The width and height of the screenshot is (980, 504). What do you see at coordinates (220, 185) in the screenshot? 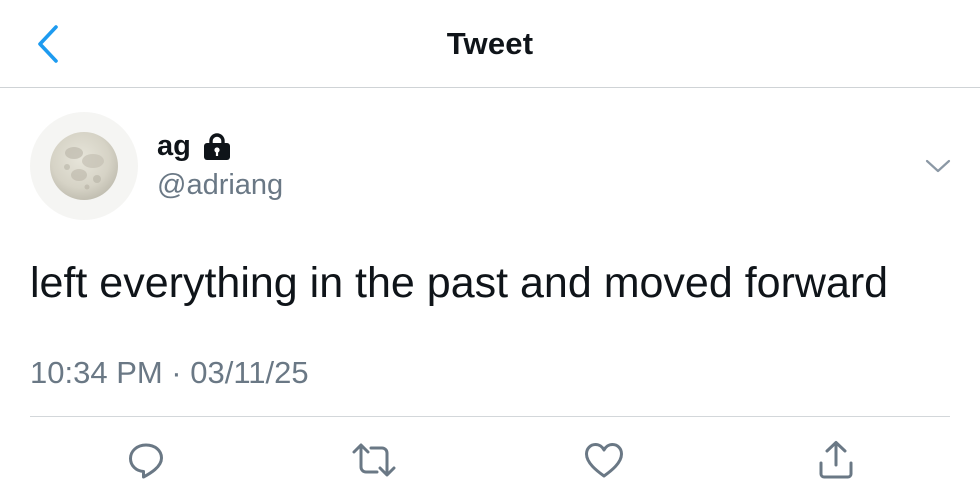
I see `author-handle: @adriang` at bounding box center [220, 185].